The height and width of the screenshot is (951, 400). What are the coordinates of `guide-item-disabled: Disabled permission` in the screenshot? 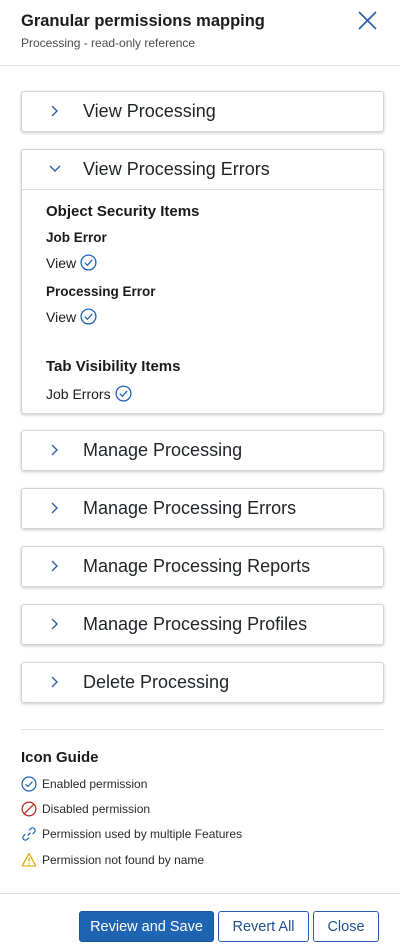 It's located at (85, 809).